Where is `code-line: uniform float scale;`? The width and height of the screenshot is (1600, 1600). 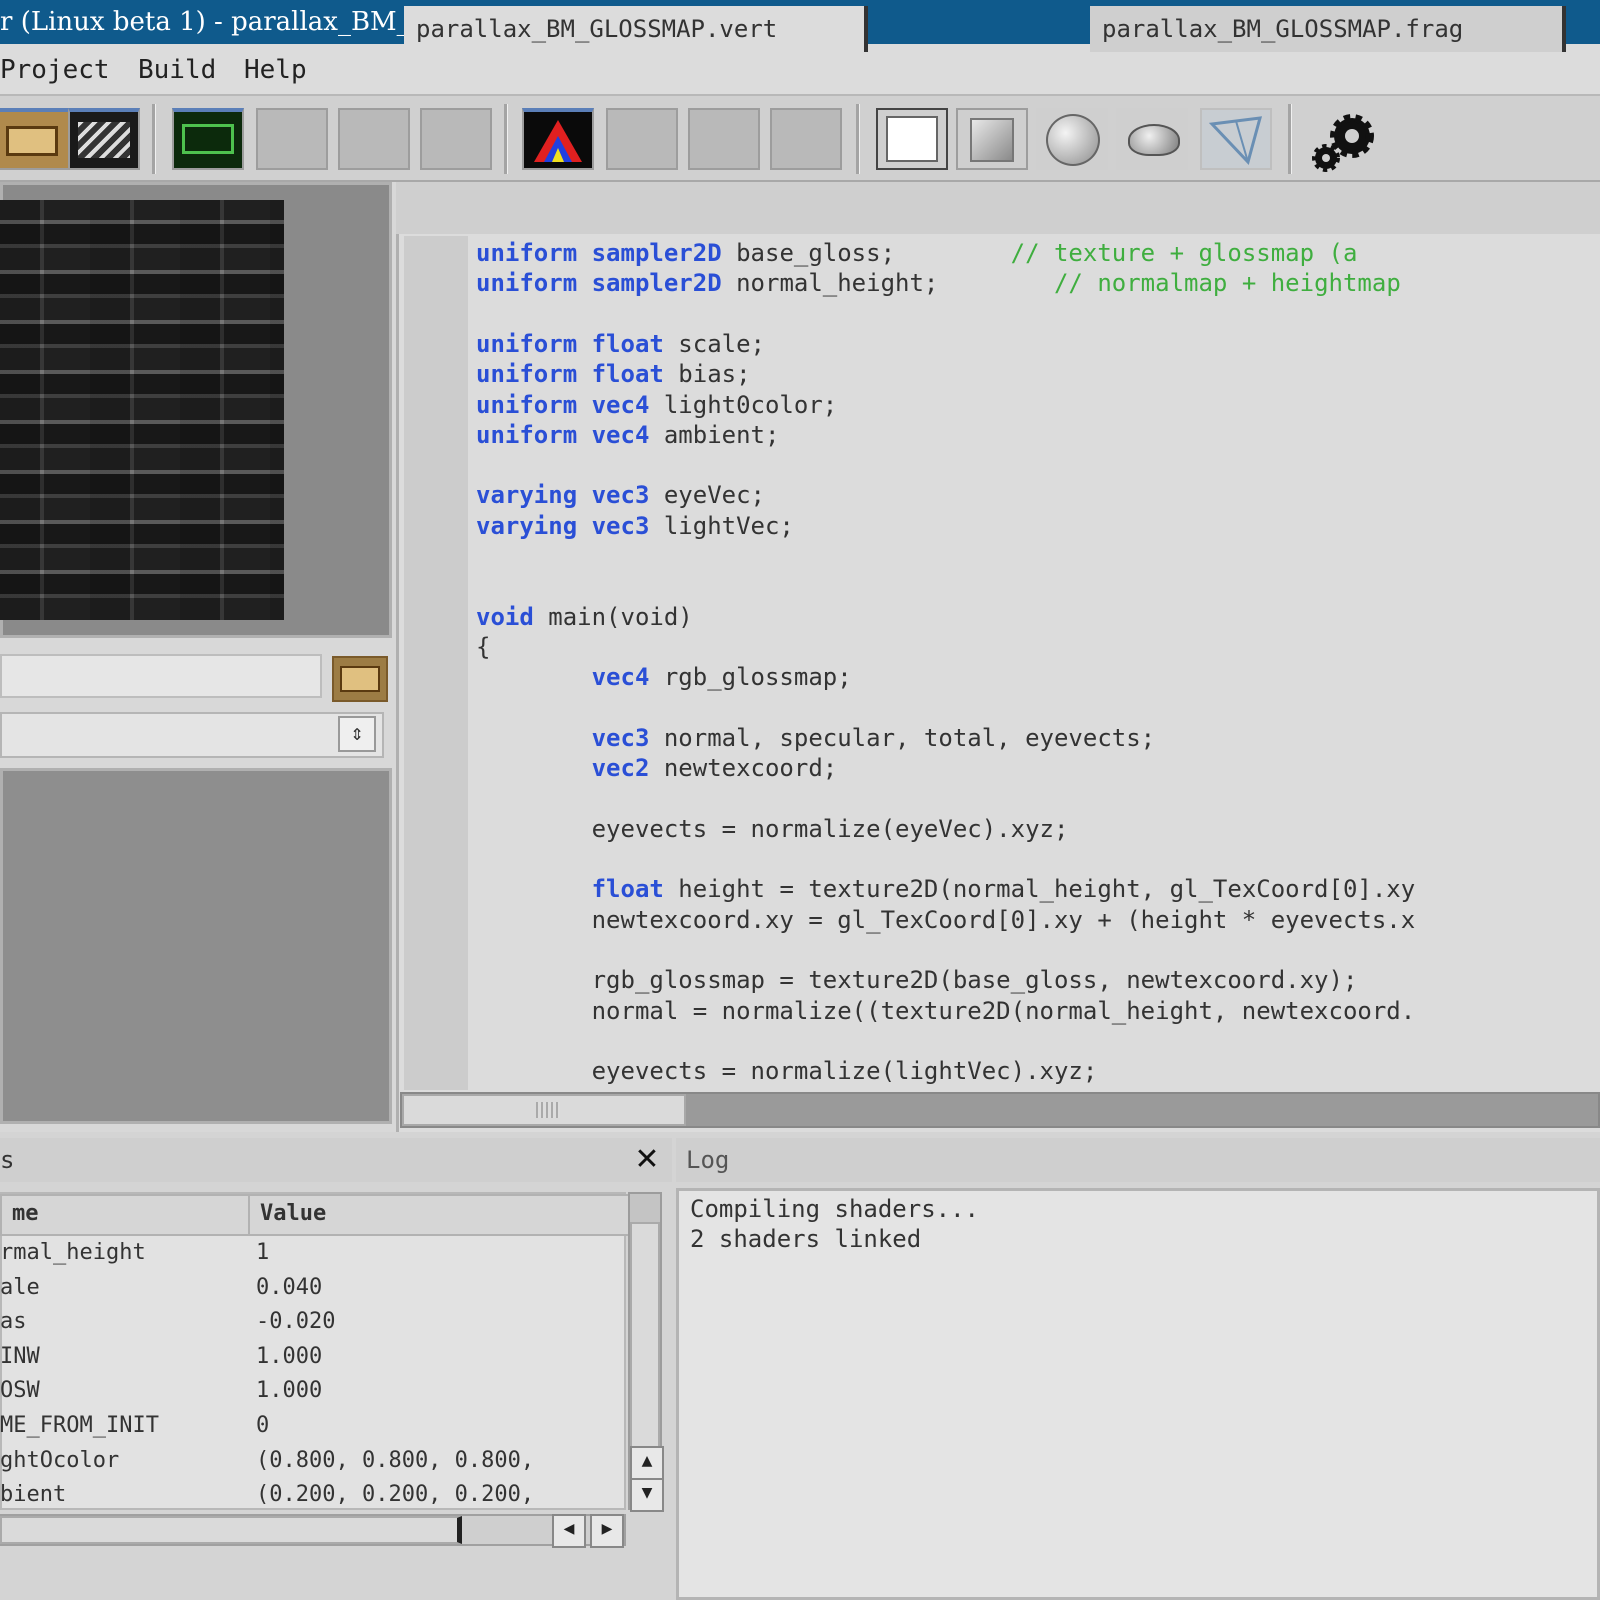
code-line: uniform float scale; is located at coordinates (620, 344).